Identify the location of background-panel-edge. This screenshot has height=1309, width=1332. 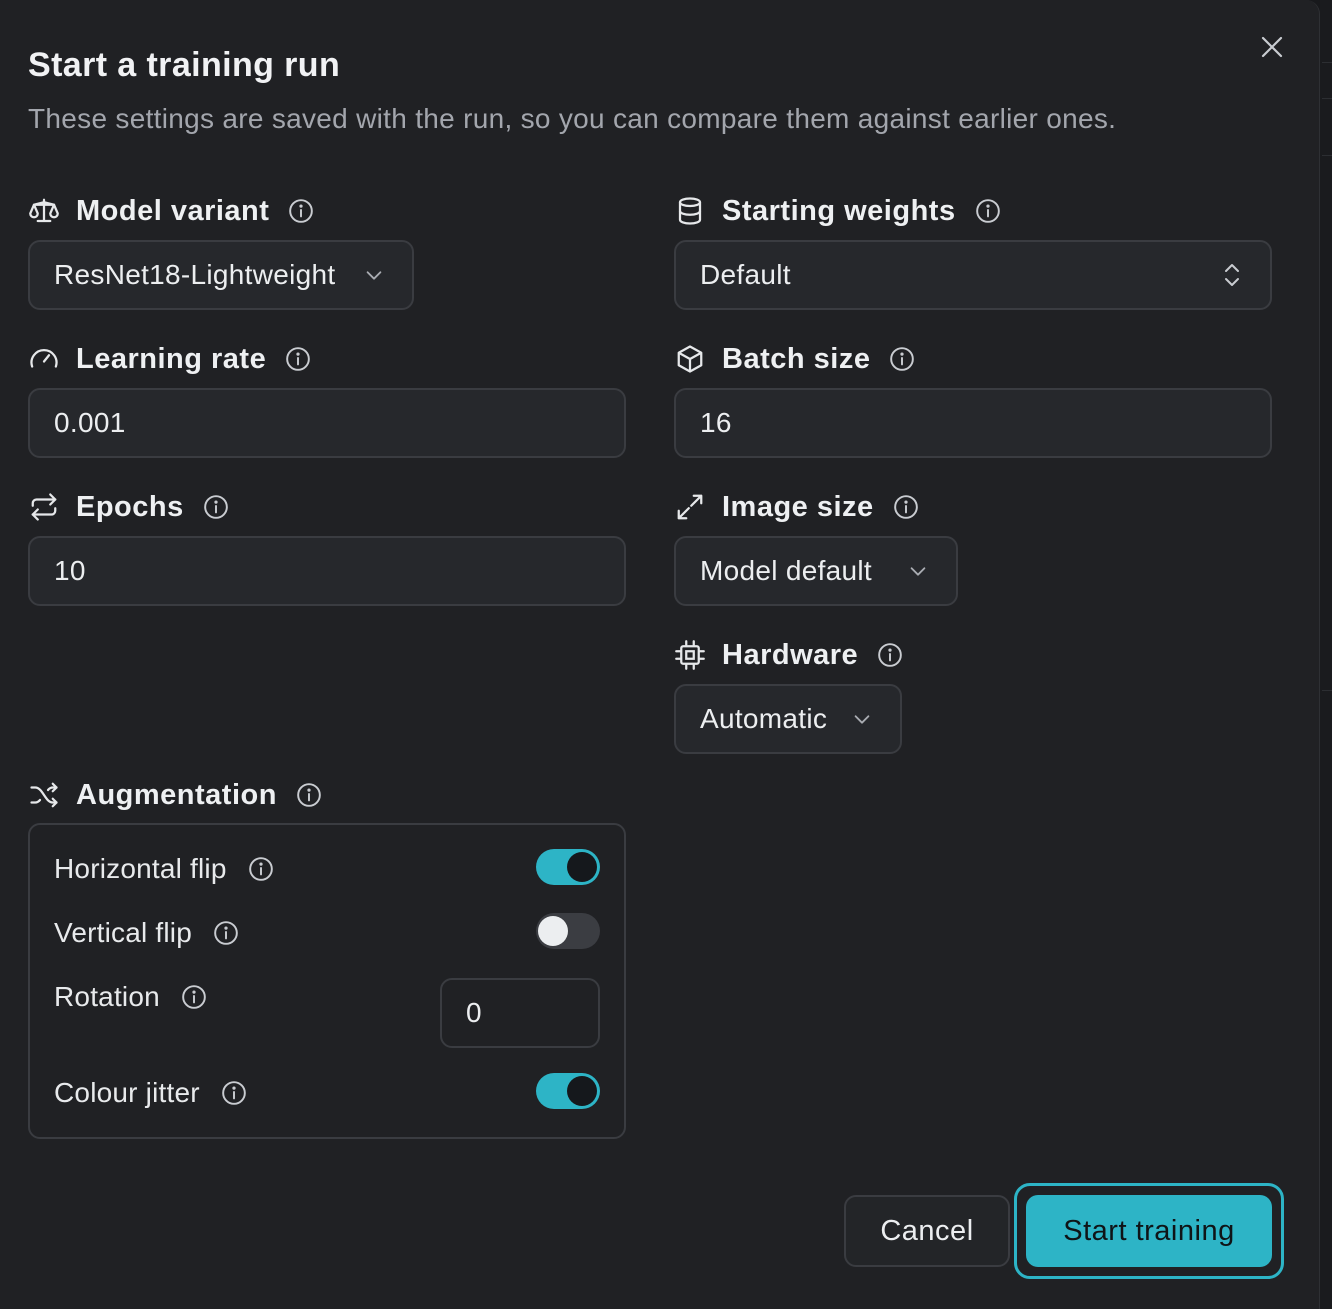
(1326, 654).